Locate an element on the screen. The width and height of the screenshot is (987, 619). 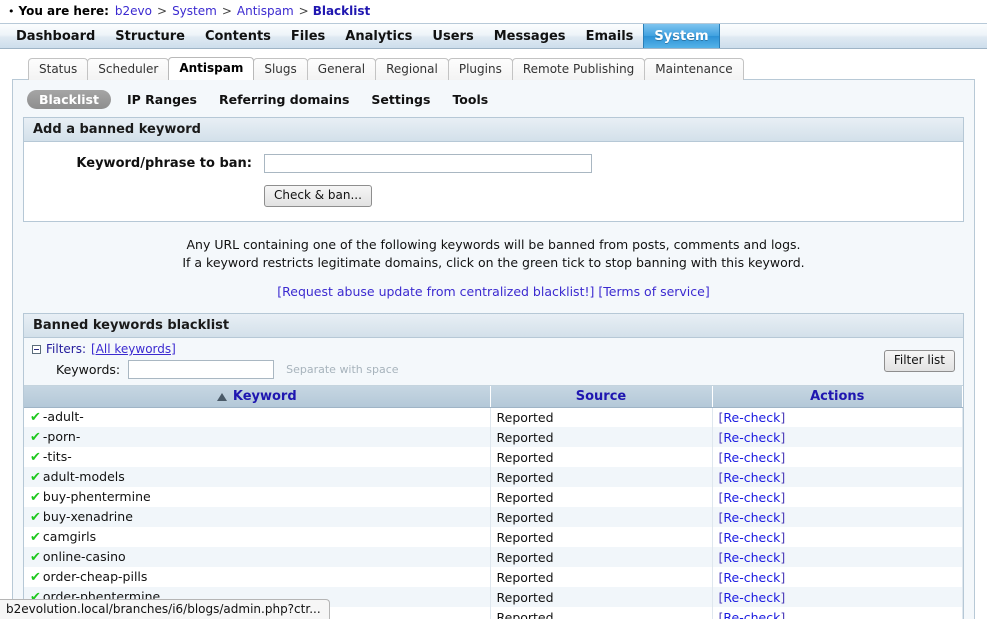
keyword-text: camgirls is located at coordinates (69, 536).